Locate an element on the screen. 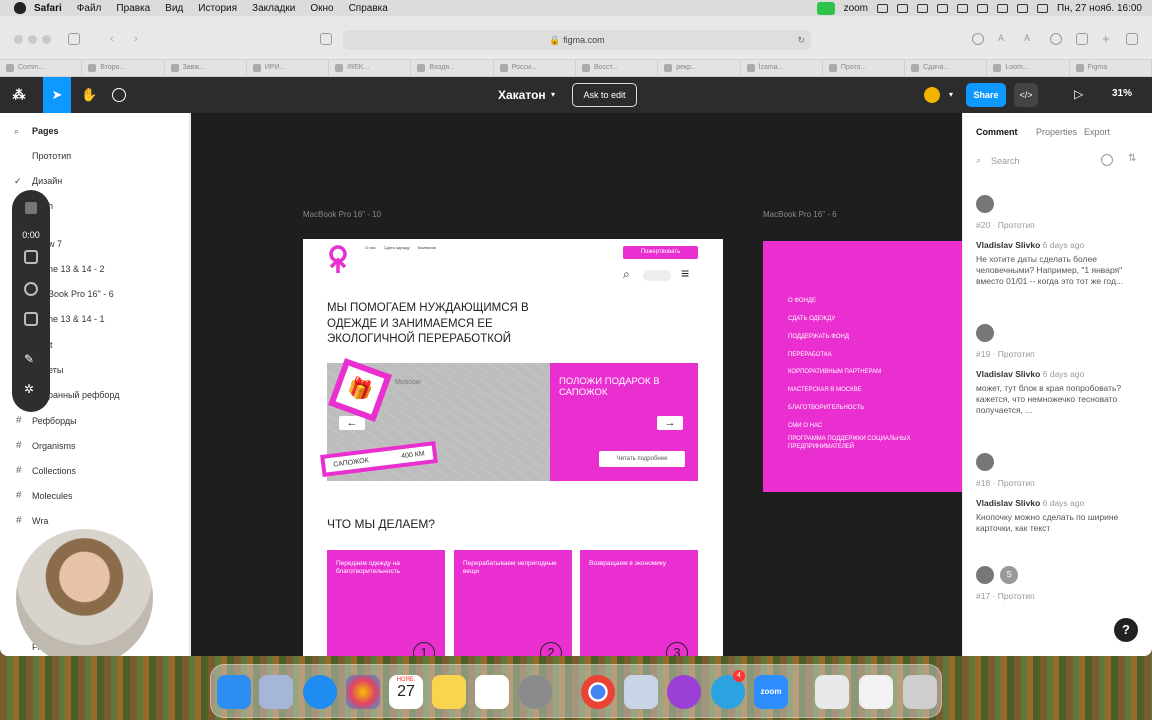 The image size is (1152, 720). layer-item: w 7 is located at coordinates (55, 244).